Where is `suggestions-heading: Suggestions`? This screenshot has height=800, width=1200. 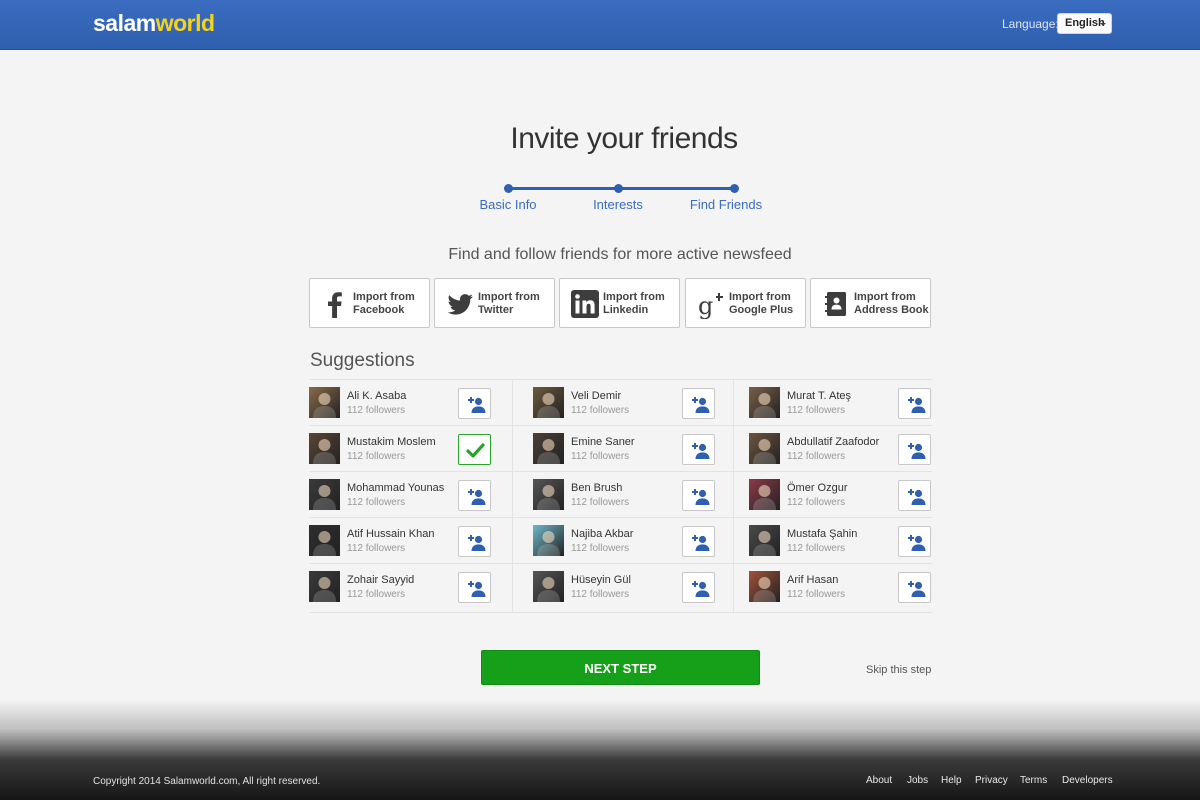 suggestions-heading: Suggestions is located at coordinates (362, 360).